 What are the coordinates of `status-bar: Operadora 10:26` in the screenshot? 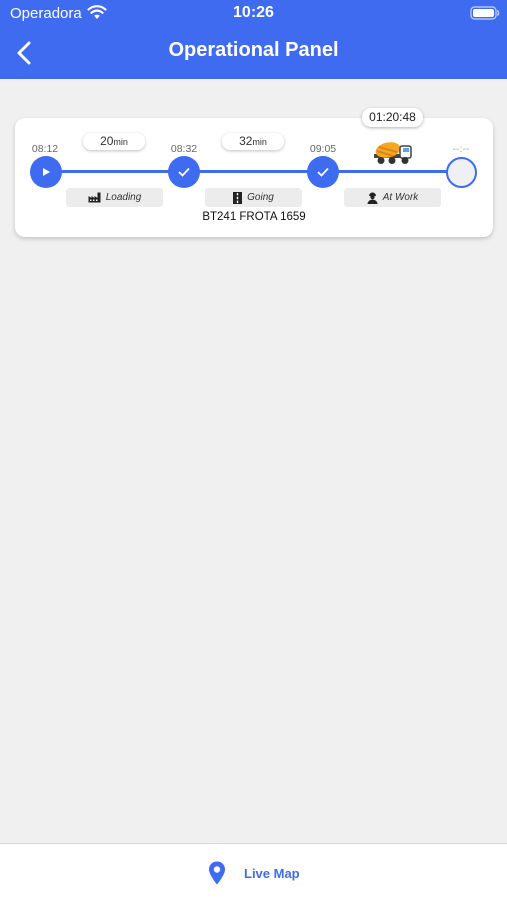 It's located at (253, 14).